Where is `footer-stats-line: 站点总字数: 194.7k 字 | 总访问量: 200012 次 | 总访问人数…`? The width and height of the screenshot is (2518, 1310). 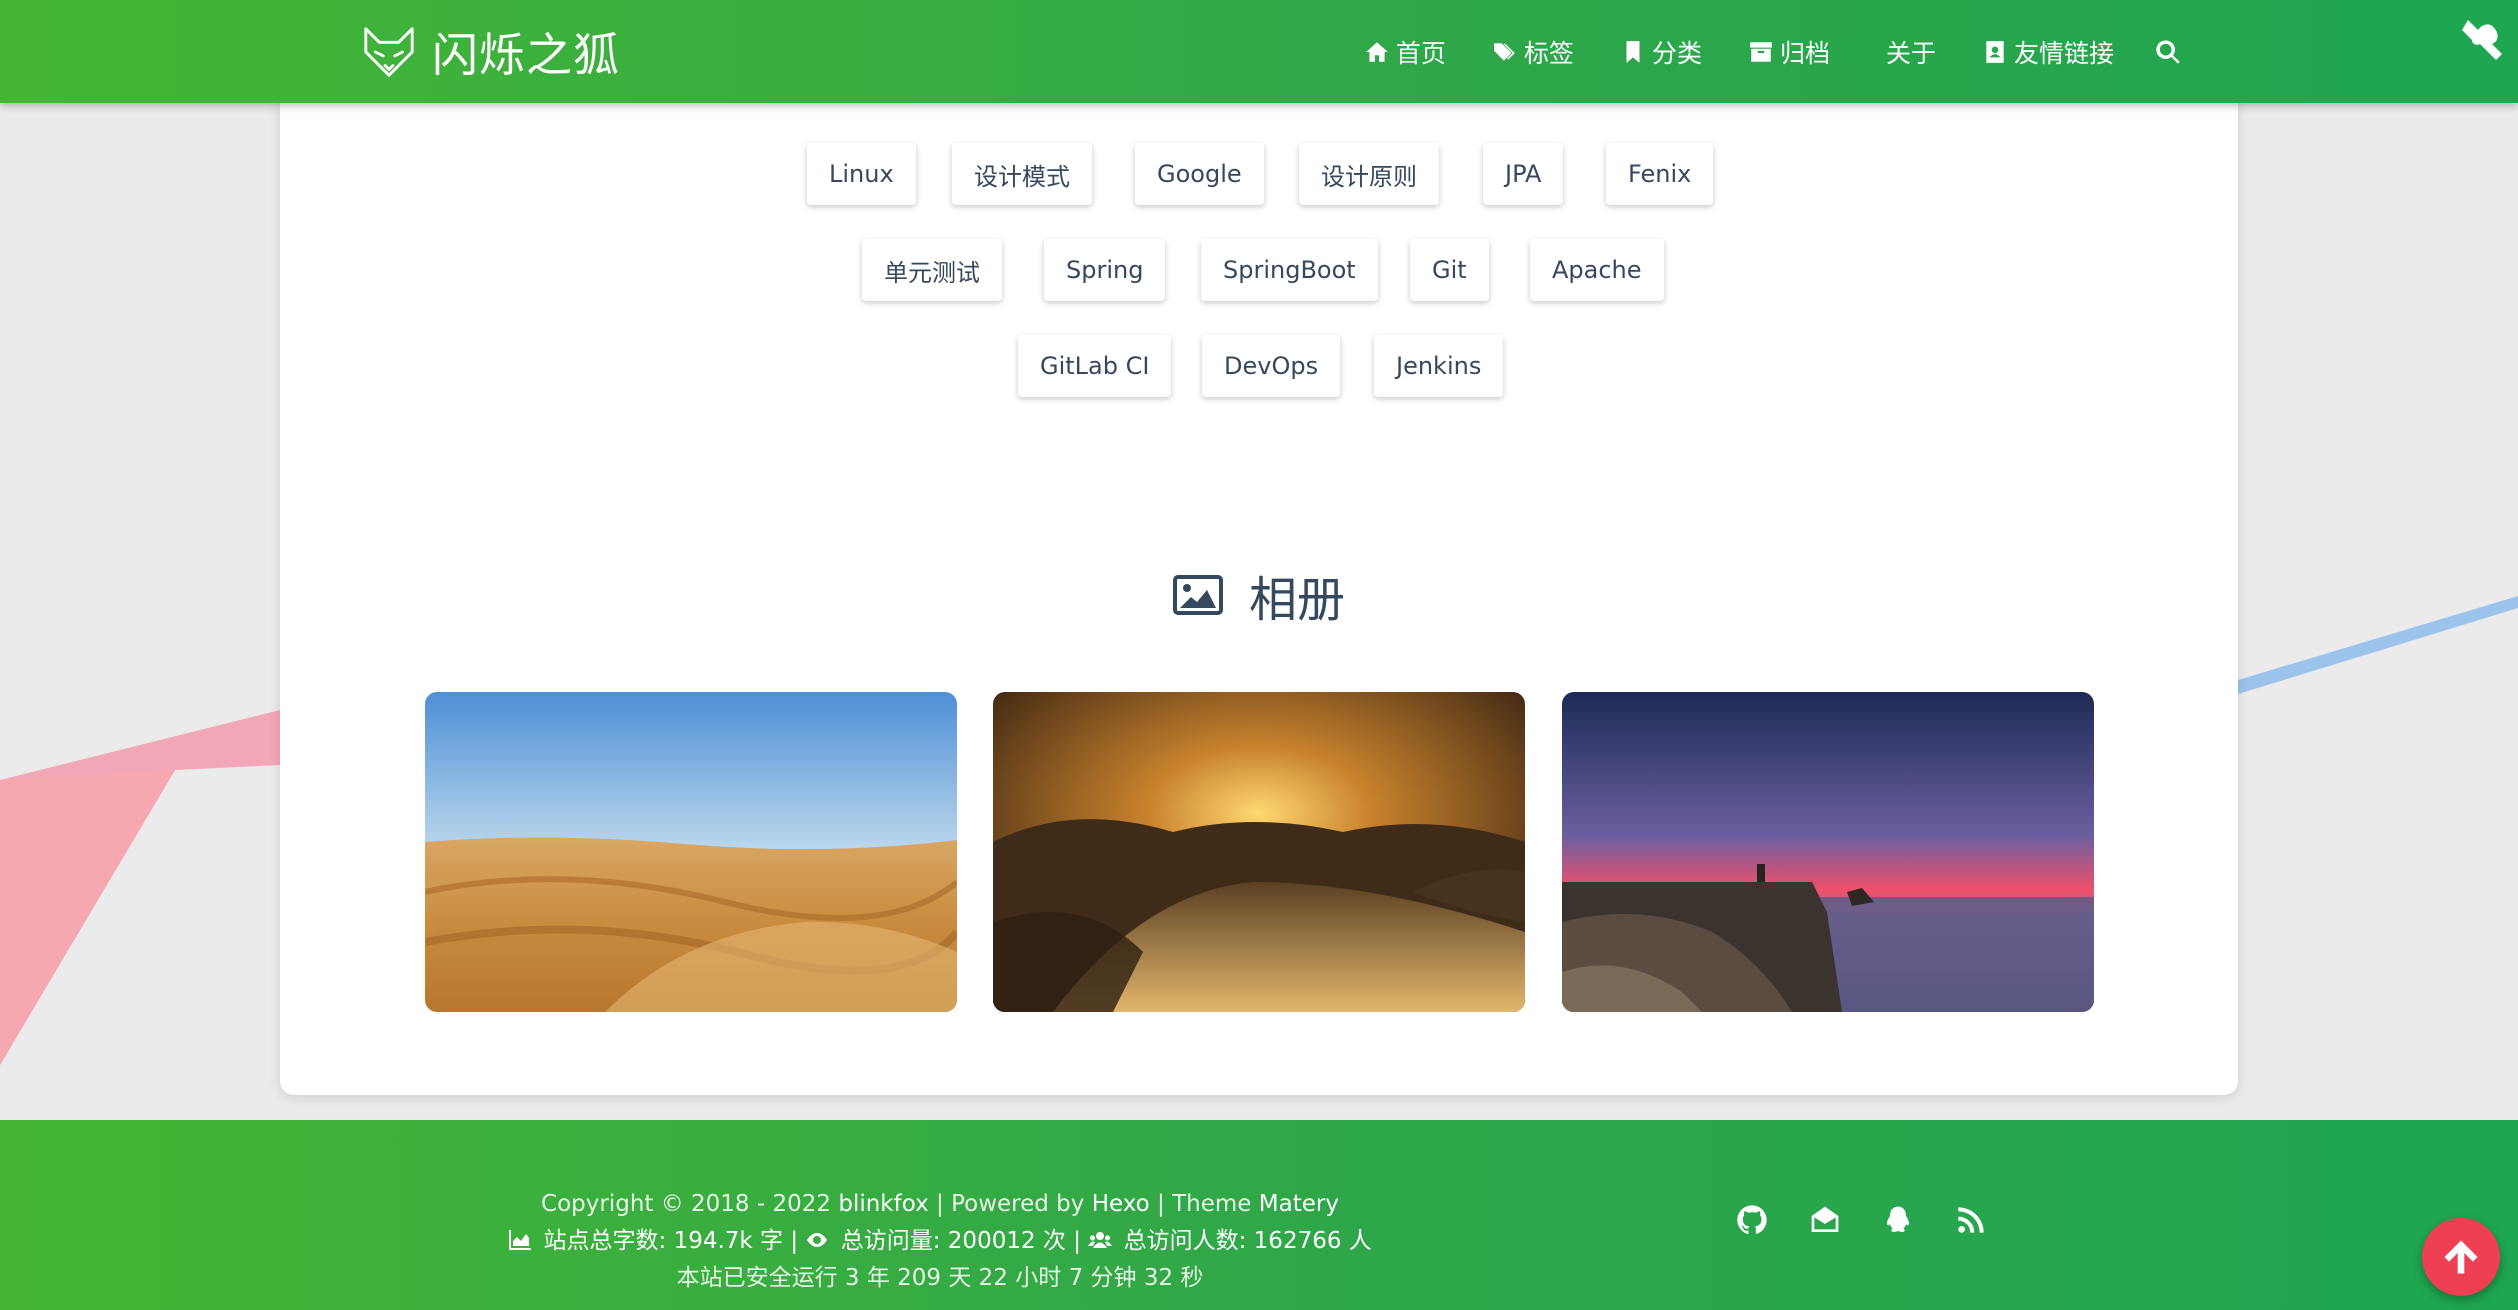
footer-stats-line: 站点总字数: 194.7k 字 | 总访问量: 200012 次 | 总访问人数… is located at coordinates (940, 1241).